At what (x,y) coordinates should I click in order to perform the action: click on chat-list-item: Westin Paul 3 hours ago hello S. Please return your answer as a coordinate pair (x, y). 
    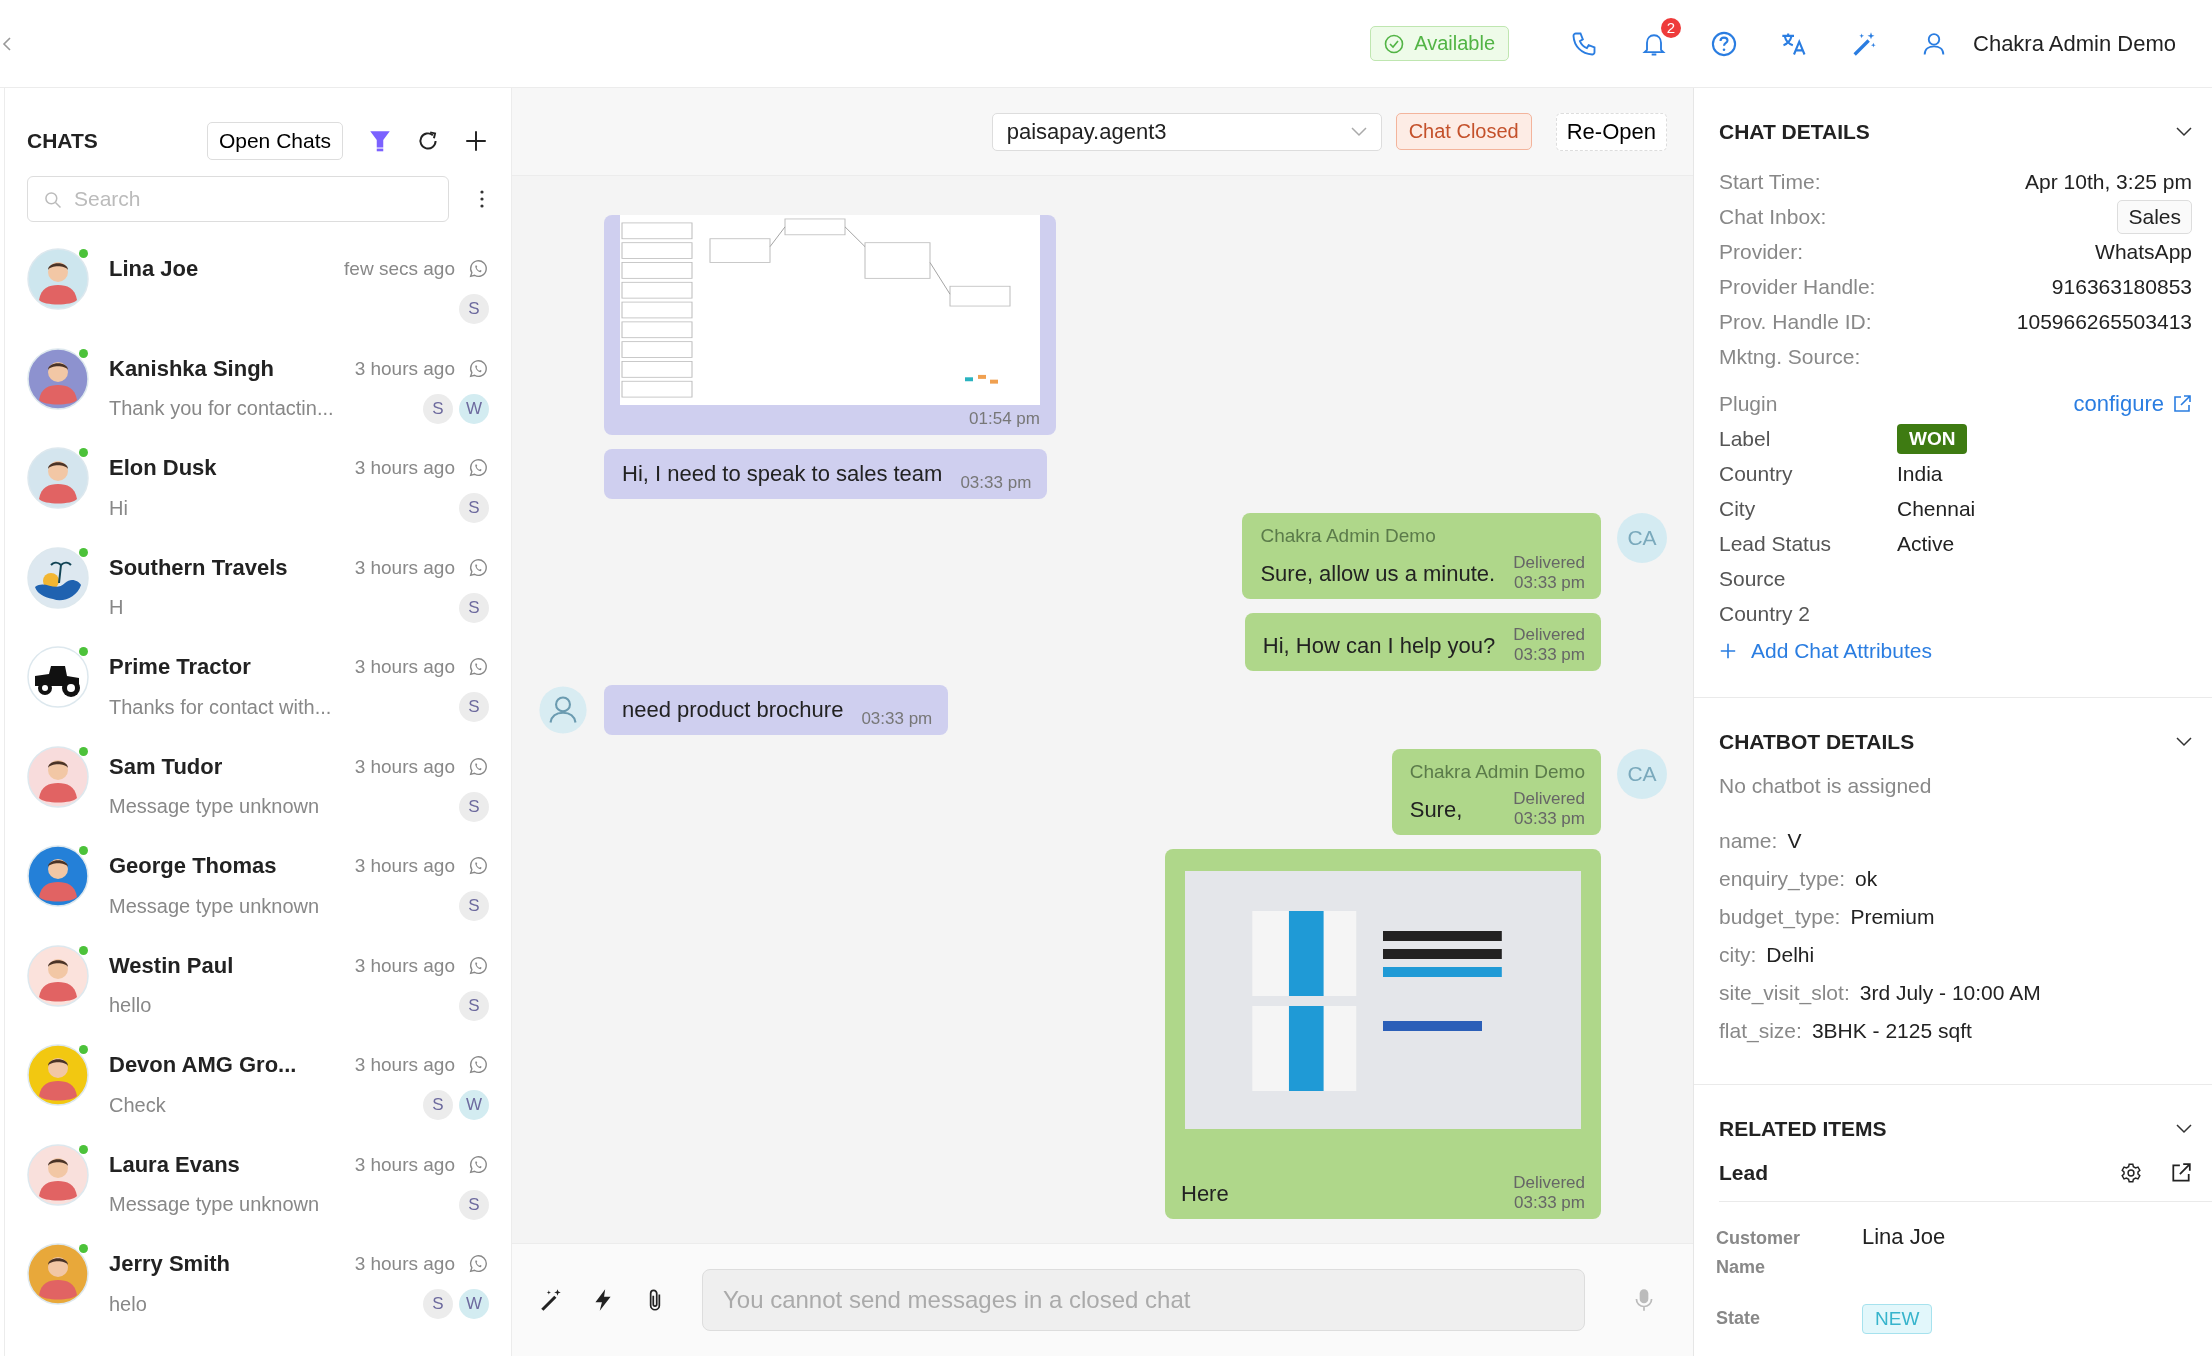
    Looking at the image, I should click on (258, 986).